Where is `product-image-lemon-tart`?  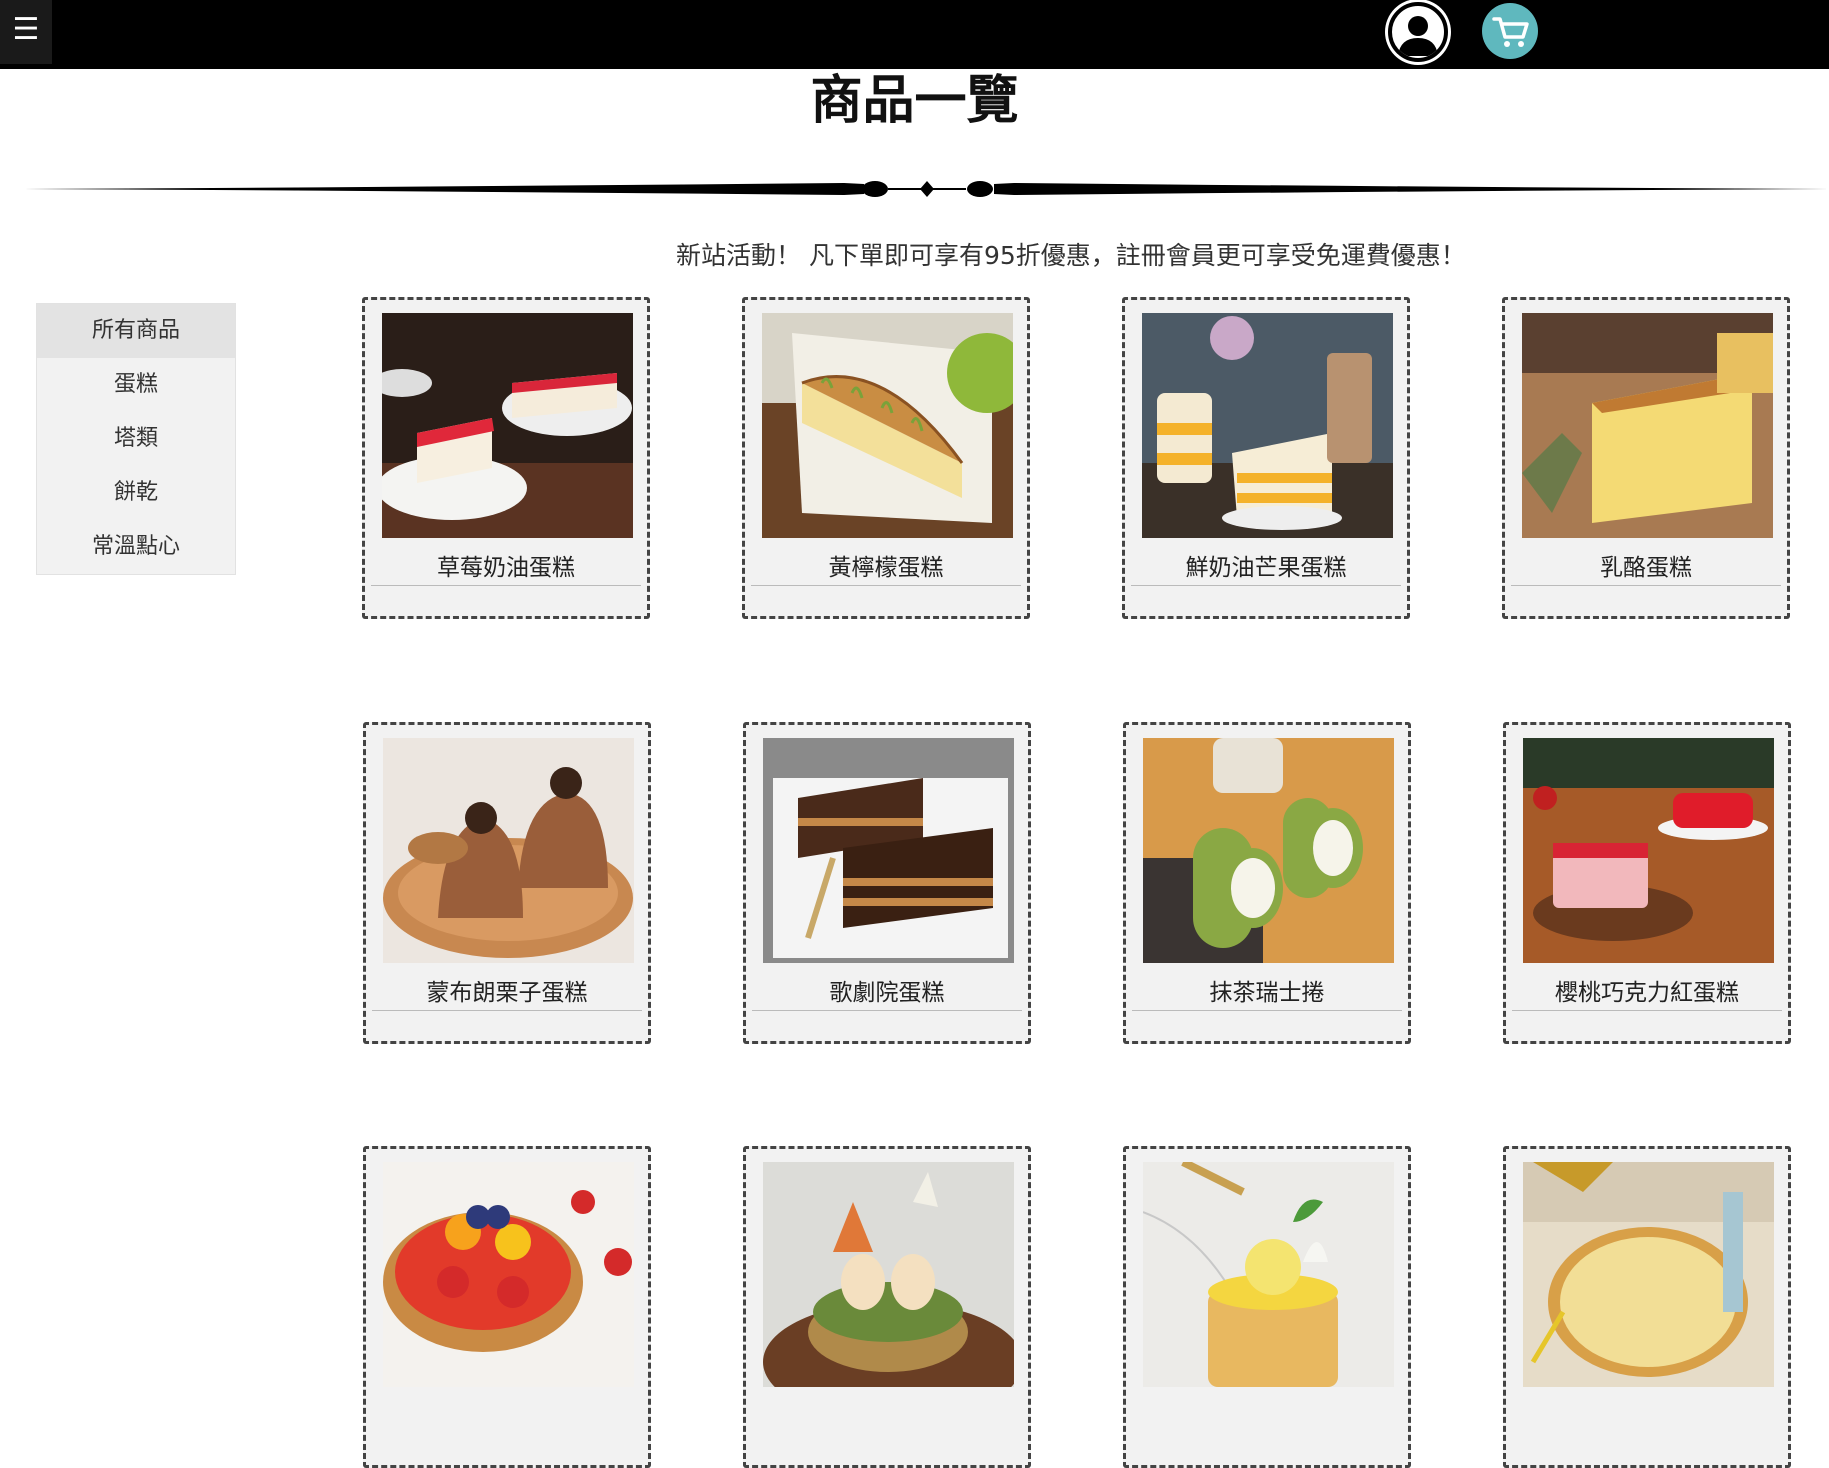
product-image-lemon-tart is located at coordinates (1268, 1274).